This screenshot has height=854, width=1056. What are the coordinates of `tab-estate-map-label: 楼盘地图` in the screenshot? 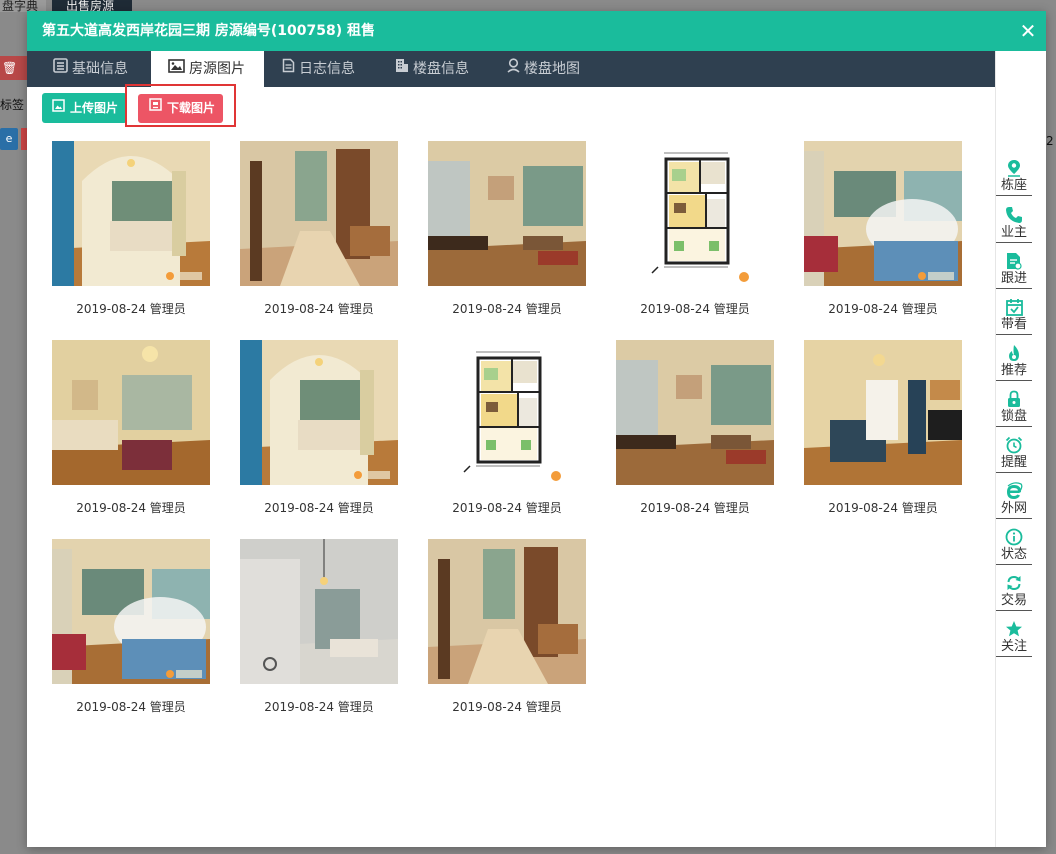 It's located at (552, 69).